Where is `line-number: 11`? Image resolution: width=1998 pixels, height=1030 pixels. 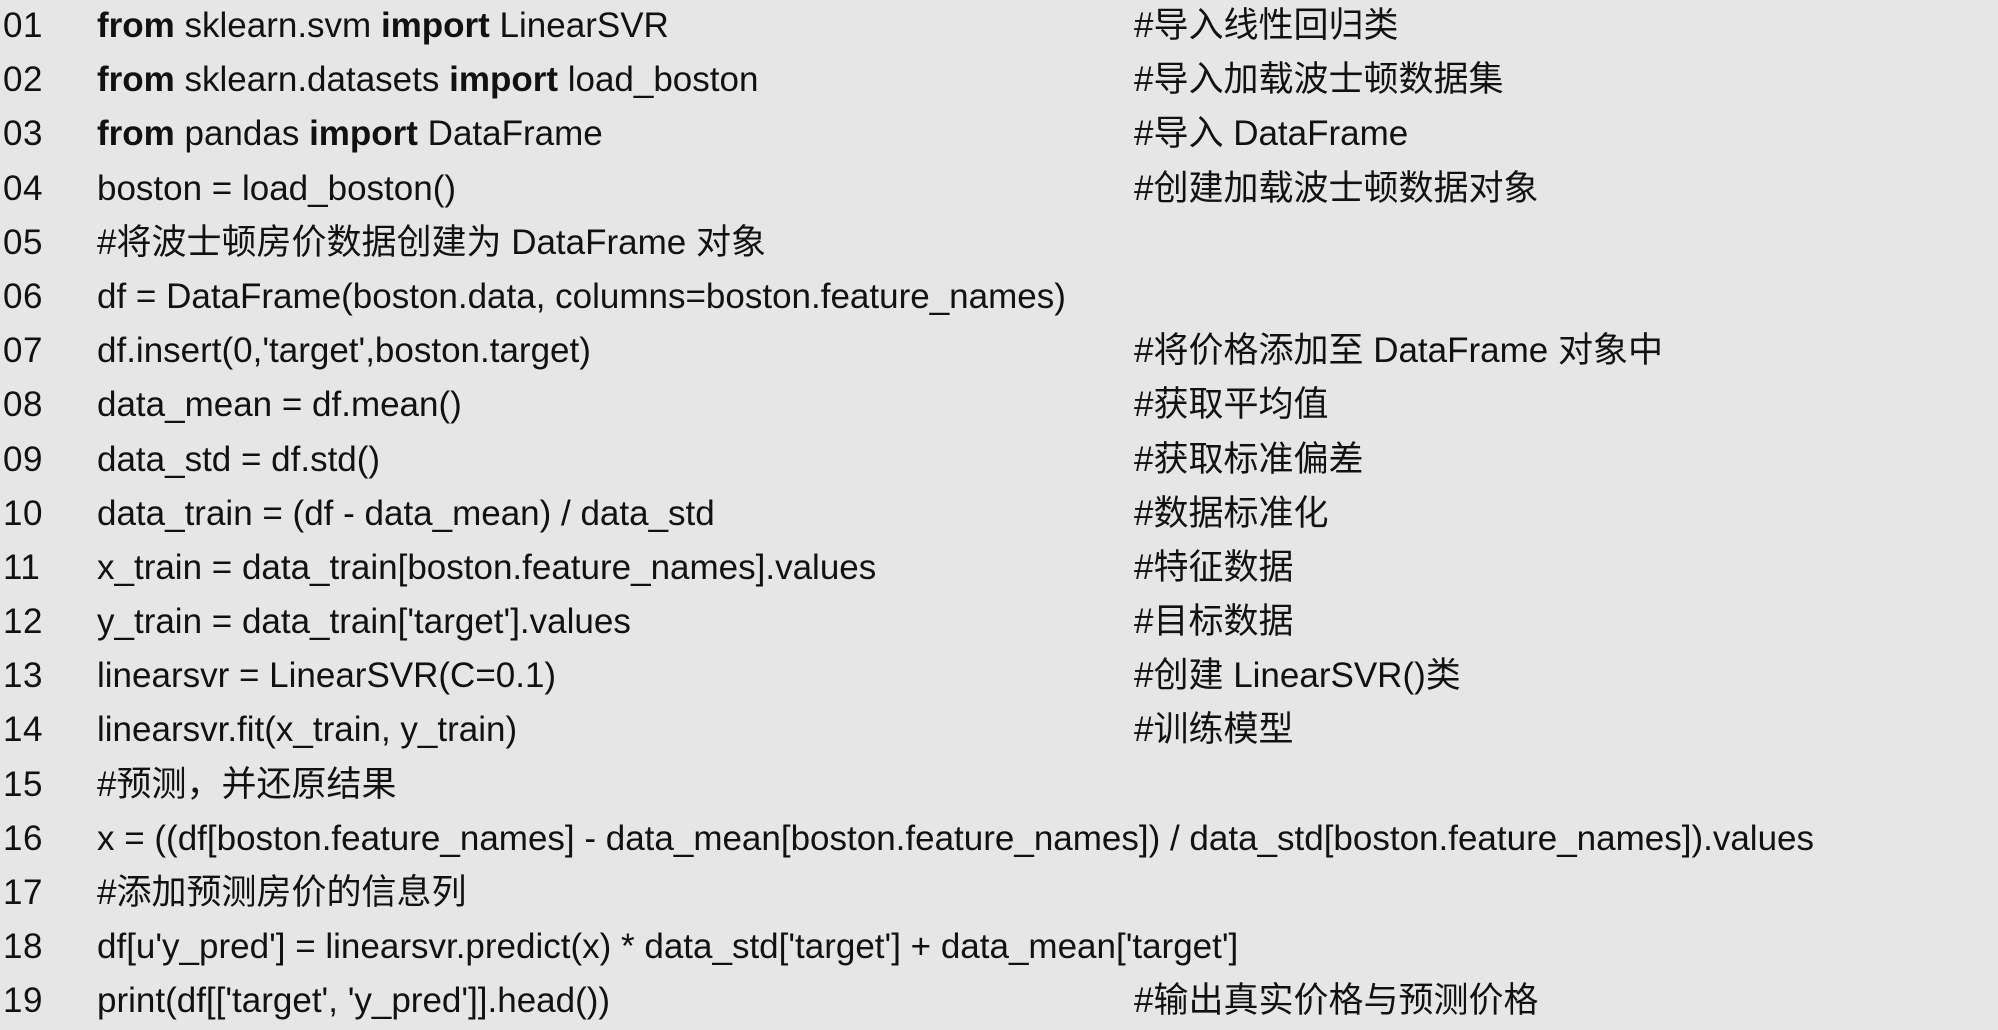
line-number: 11 is located at coordinates (22, 567).